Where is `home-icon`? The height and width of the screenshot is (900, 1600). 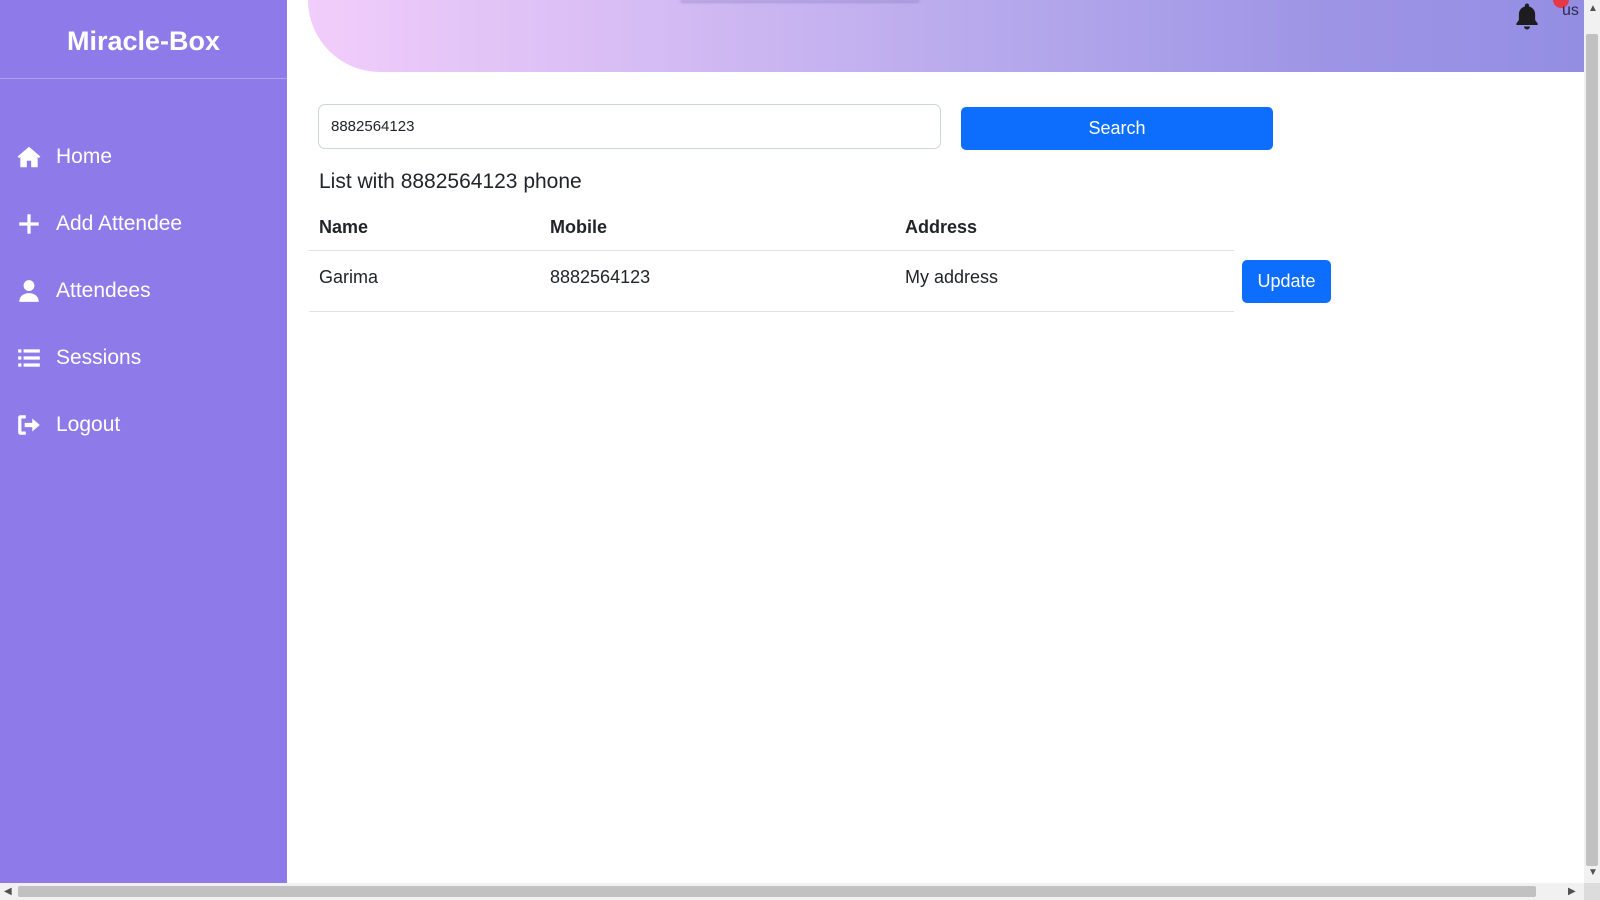
home-icon is located at coordinates (29, 157).